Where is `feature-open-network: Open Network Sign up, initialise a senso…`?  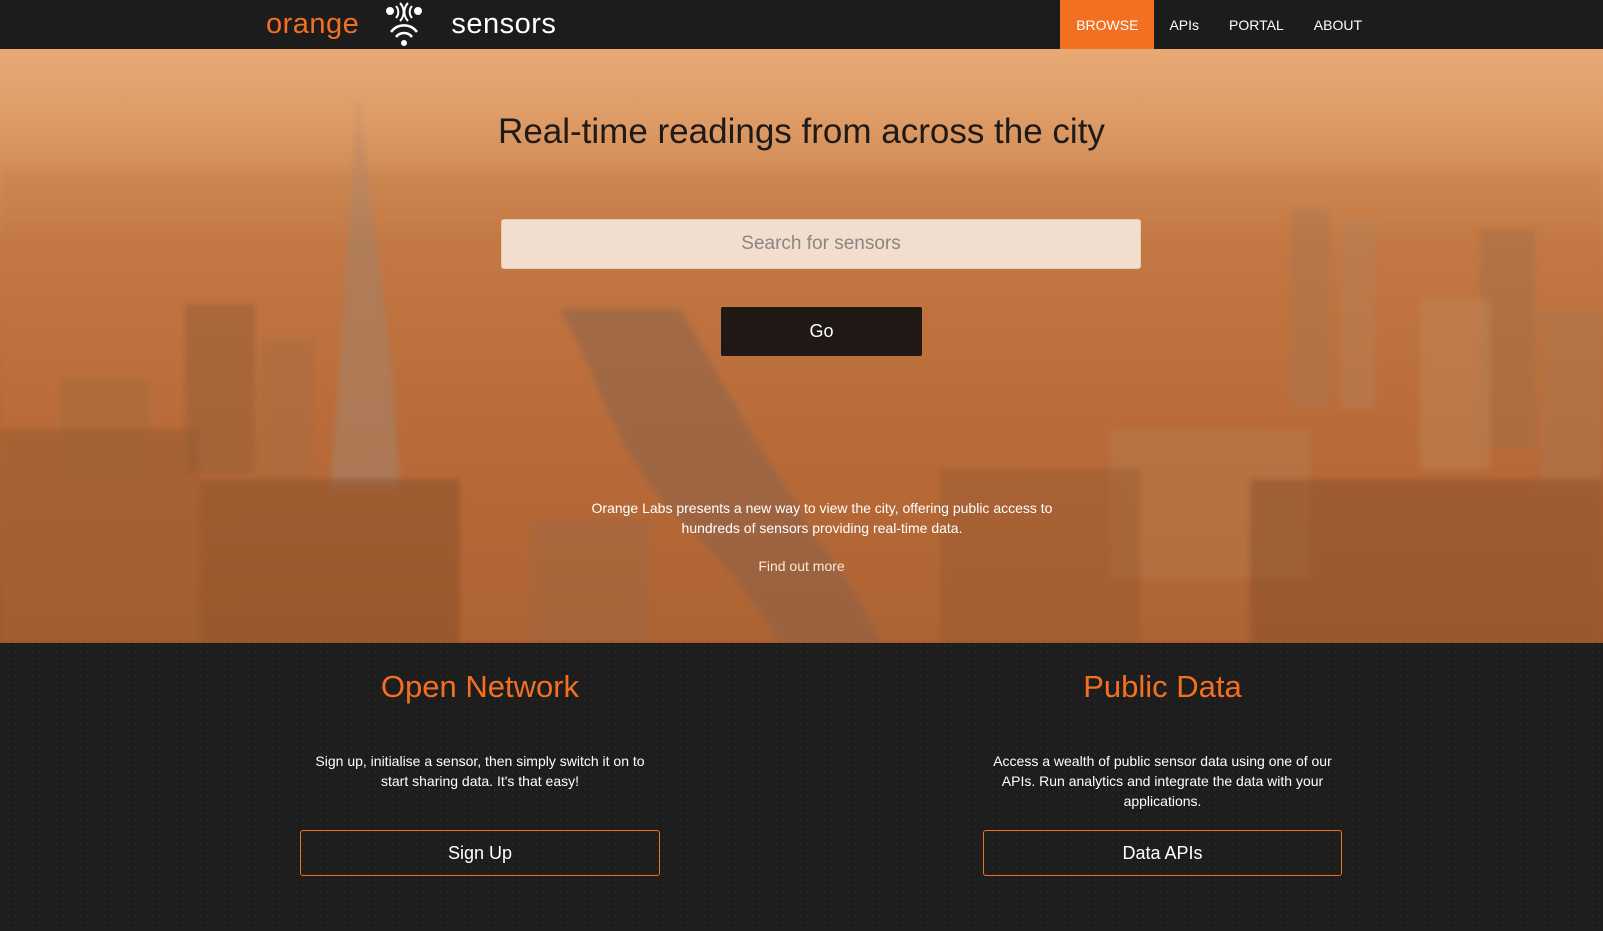 feature-open-network: Open Network Sign up, initialise a senso… is located at coordinates (480, 787).